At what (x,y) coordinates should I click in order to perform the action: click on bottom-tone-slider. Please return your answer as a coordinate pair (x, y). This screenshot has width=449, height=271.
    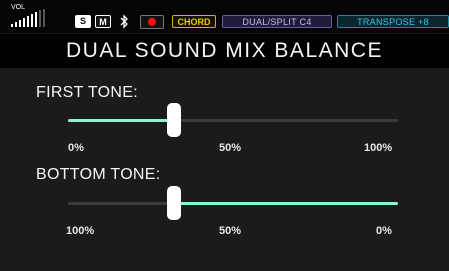
    Looking at the image, I should click on (233, 203).